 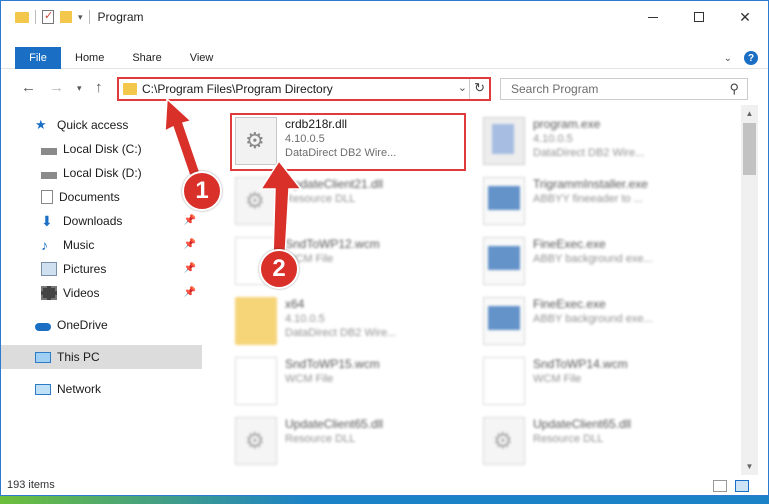 What do you see at coordinates (728, 58) in the screenshot?
I see `expand-ribbon-chevron-icon: ⌄` at bounding box center [728, 58].